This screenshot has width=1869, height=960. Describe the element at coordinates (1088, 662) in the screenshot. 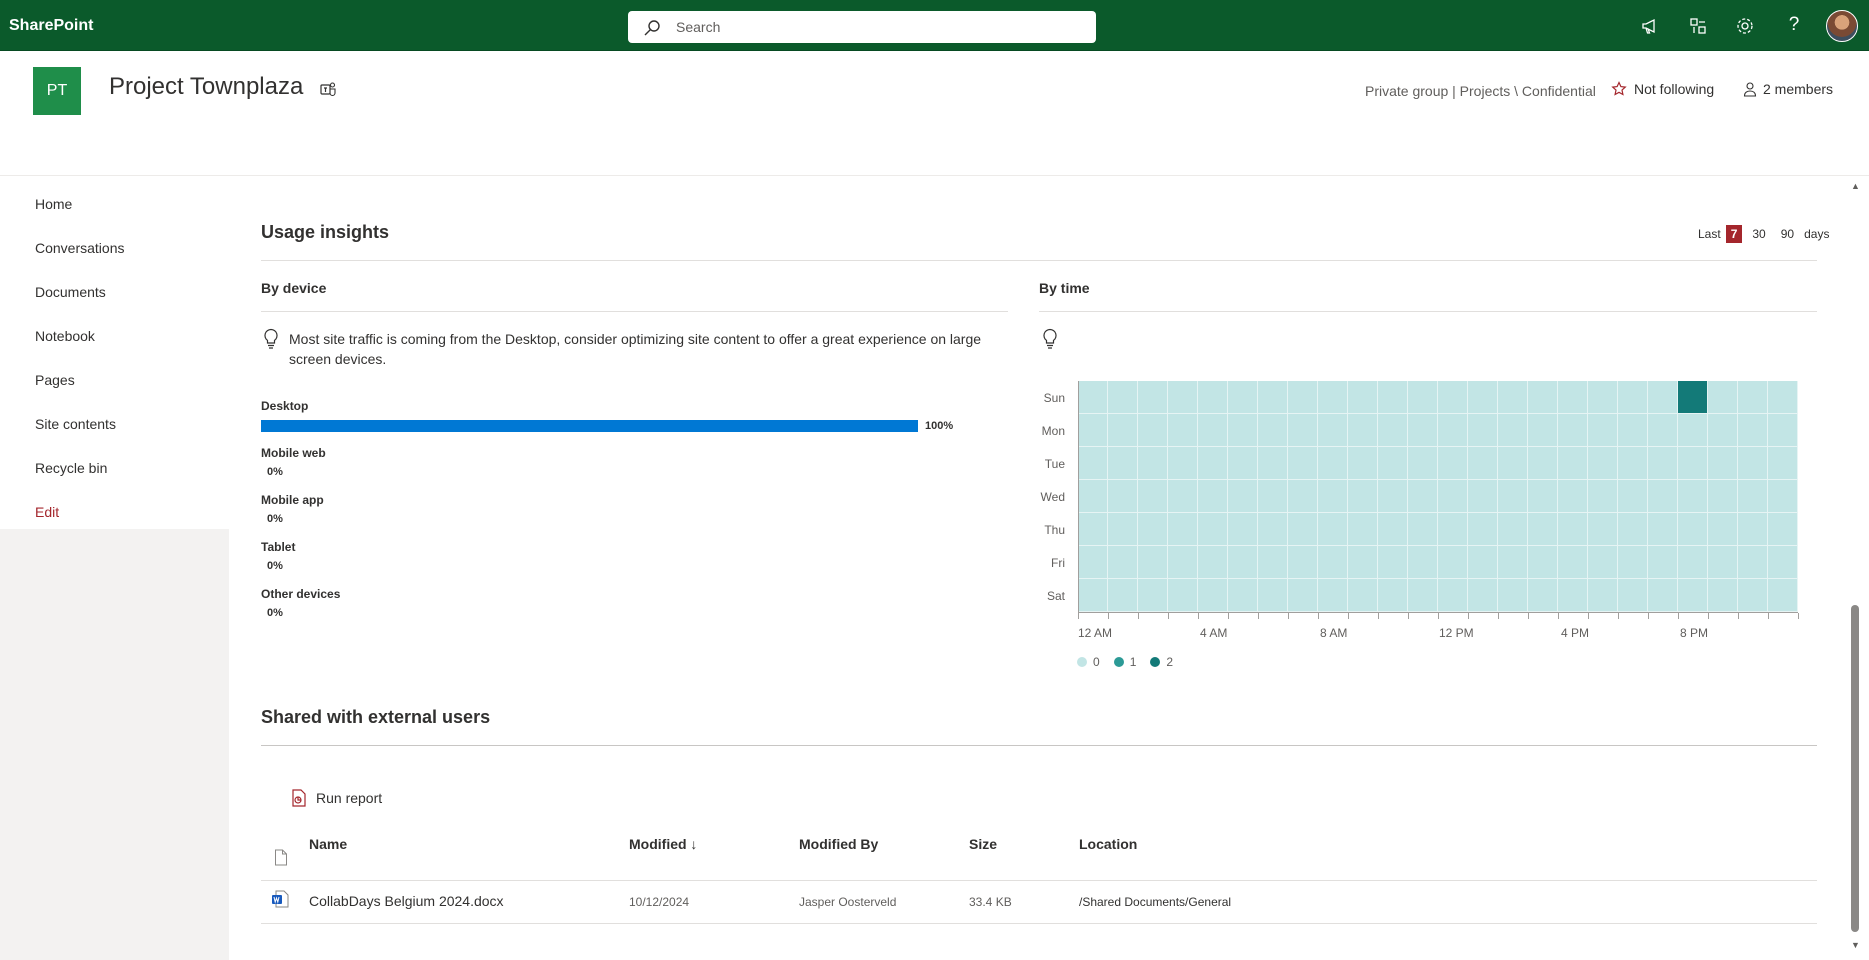

I see `legend-item-0: 0` at that location.